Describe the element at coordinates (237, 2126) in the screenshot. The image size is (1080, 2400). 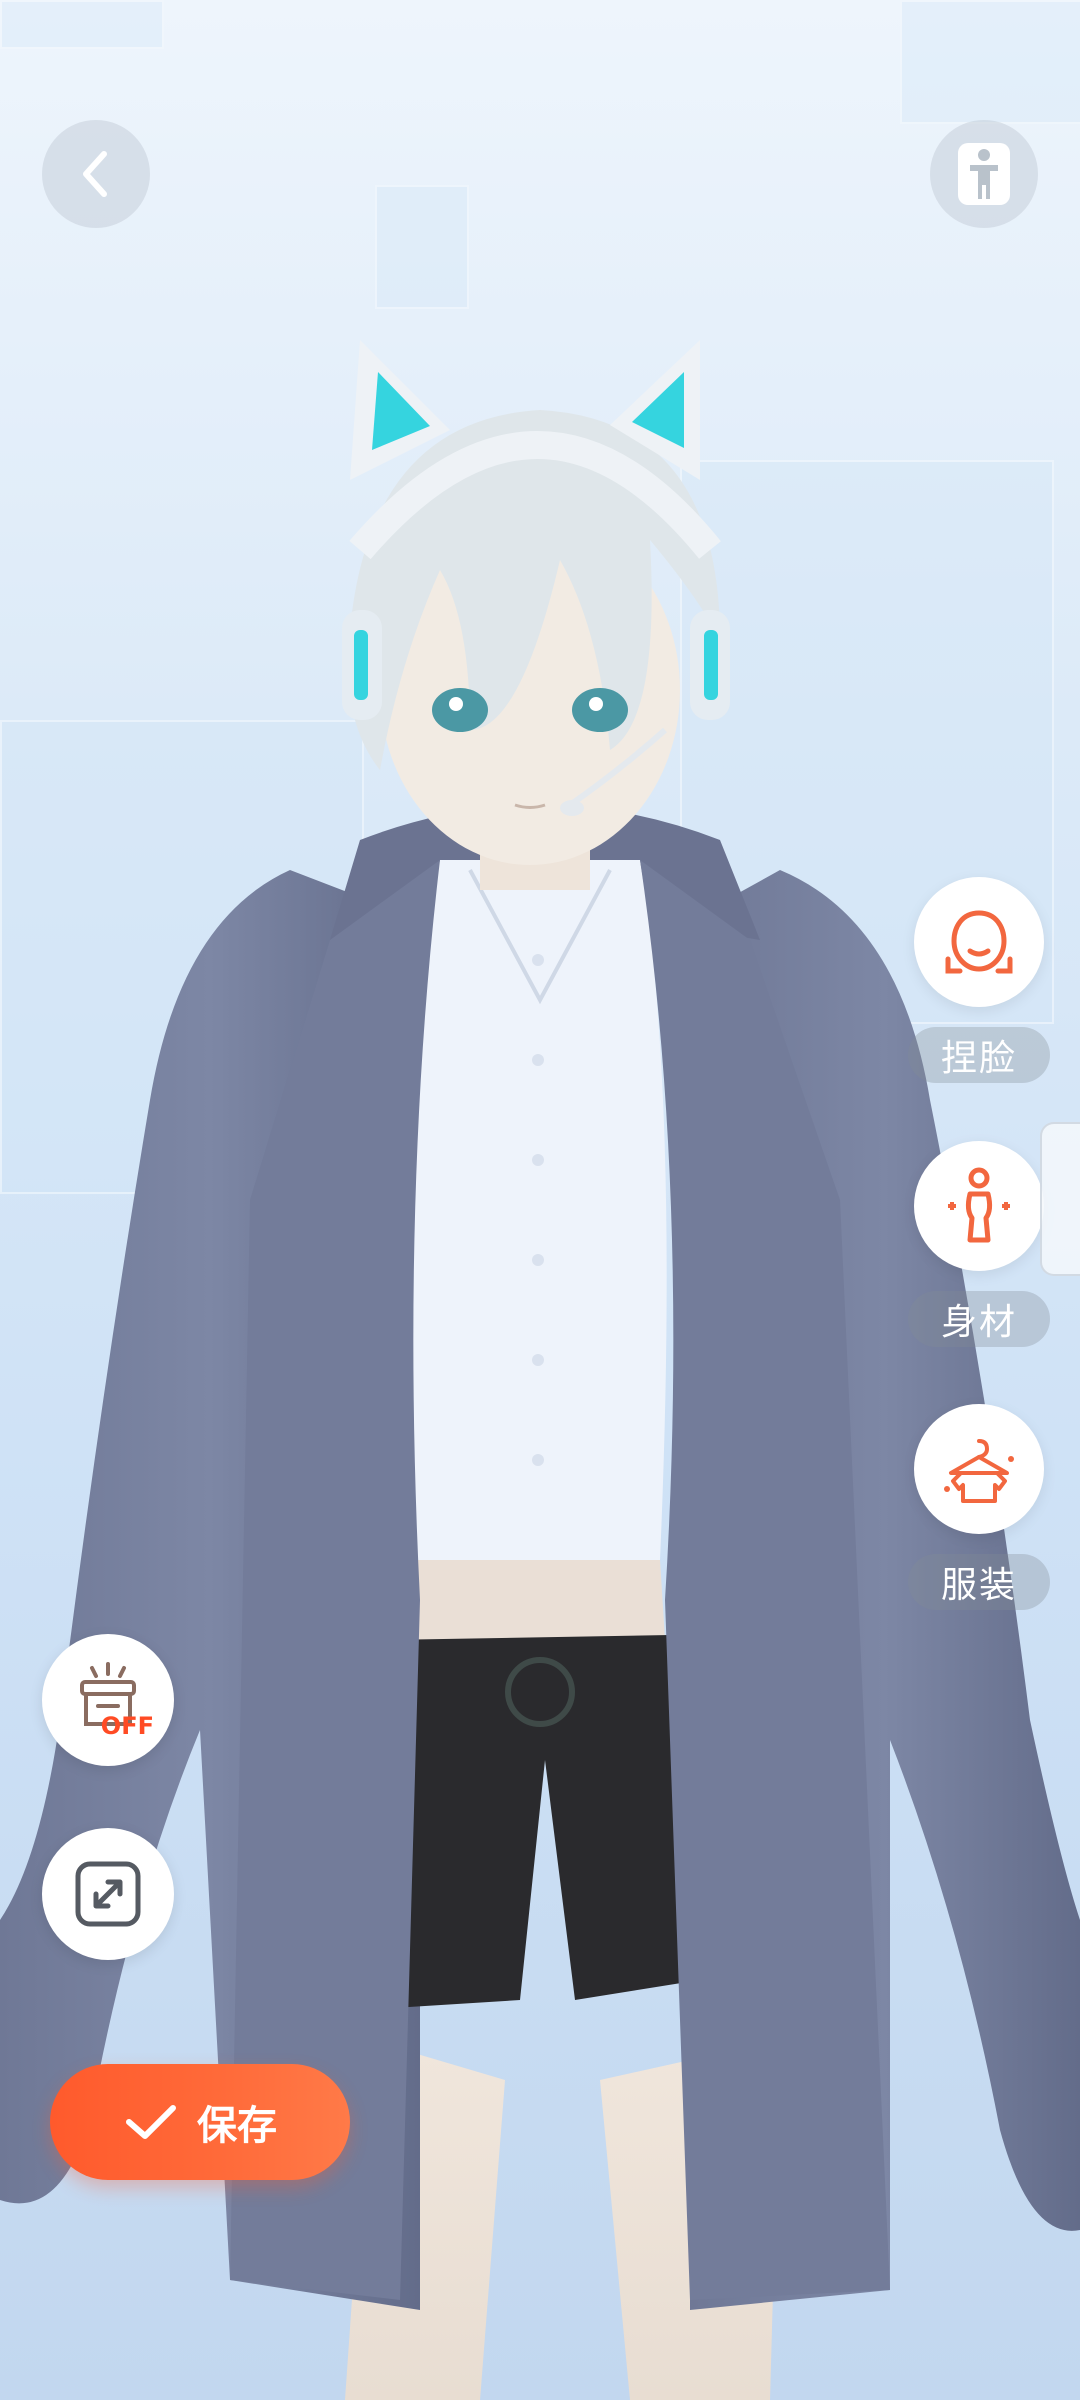
I see `save-button-label: 保存` at that location.